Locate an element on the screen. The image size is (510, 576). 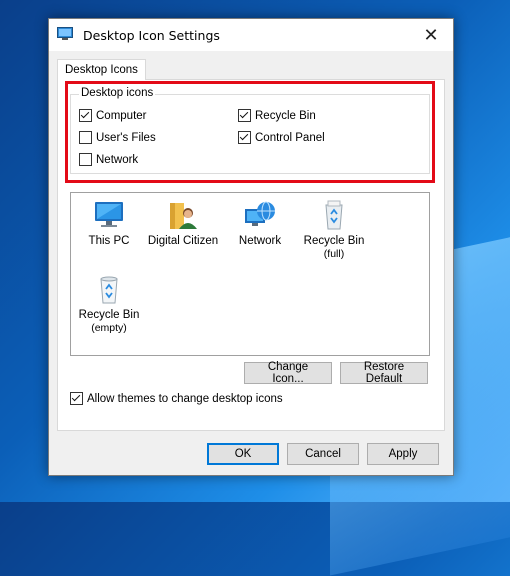
checkbox-label: Allow themes to change desktop icons is located at coordinates (185, 398).